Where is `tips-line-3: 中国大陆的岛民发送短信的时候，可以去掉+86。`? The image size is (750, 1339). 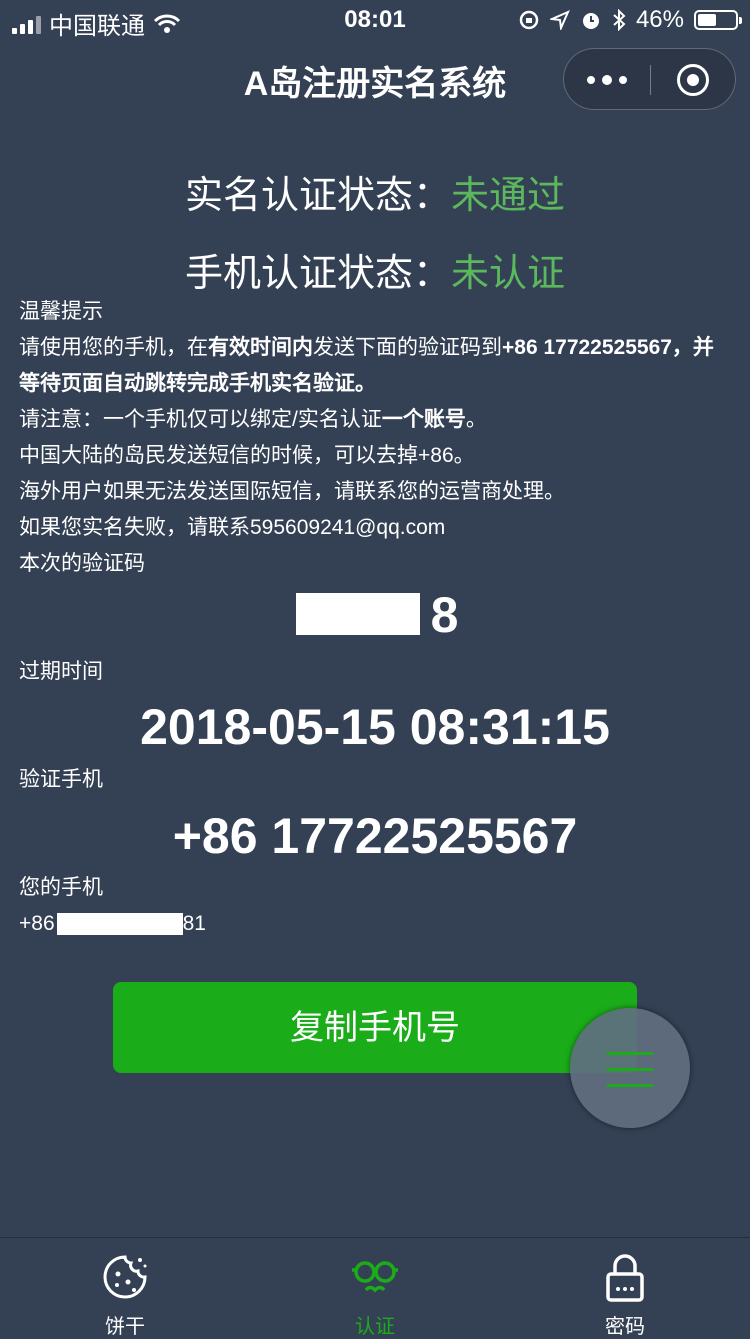 tips-line-3: 中国大陆的岛民发送短信的时候，可以去掉+86。 is located at coordinates (247, 455).